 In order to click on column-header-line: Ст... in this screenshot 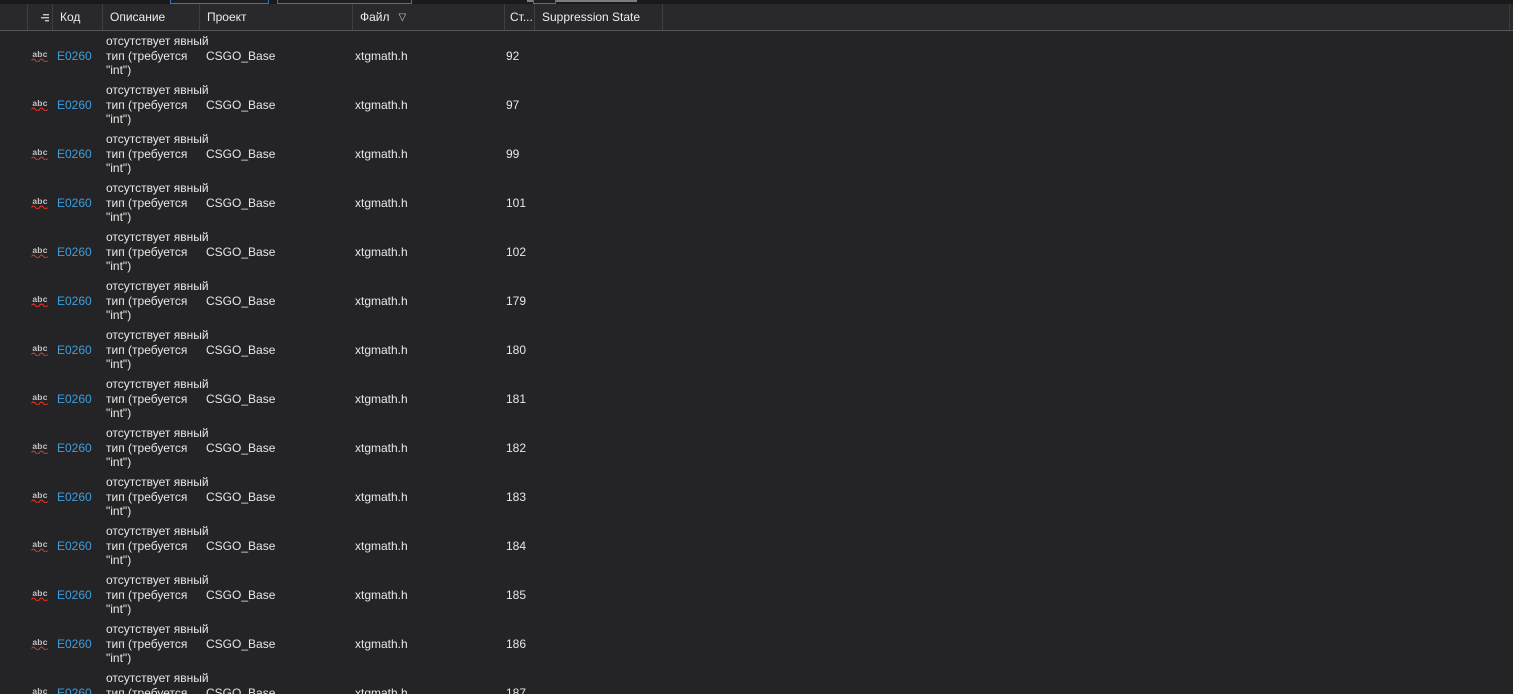, I will do `click(520, 17)`.